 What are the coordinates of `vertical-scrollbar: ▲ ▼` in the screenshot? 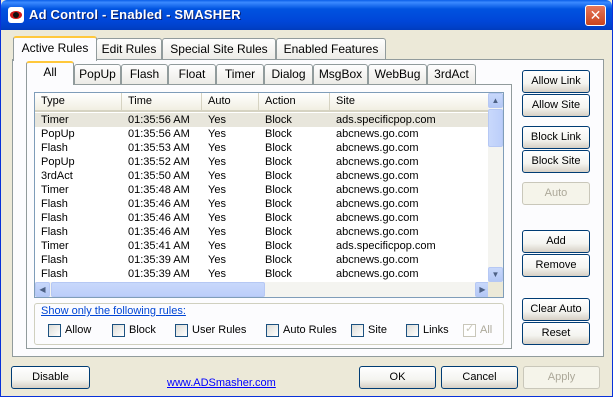 It's located at (495, 187).